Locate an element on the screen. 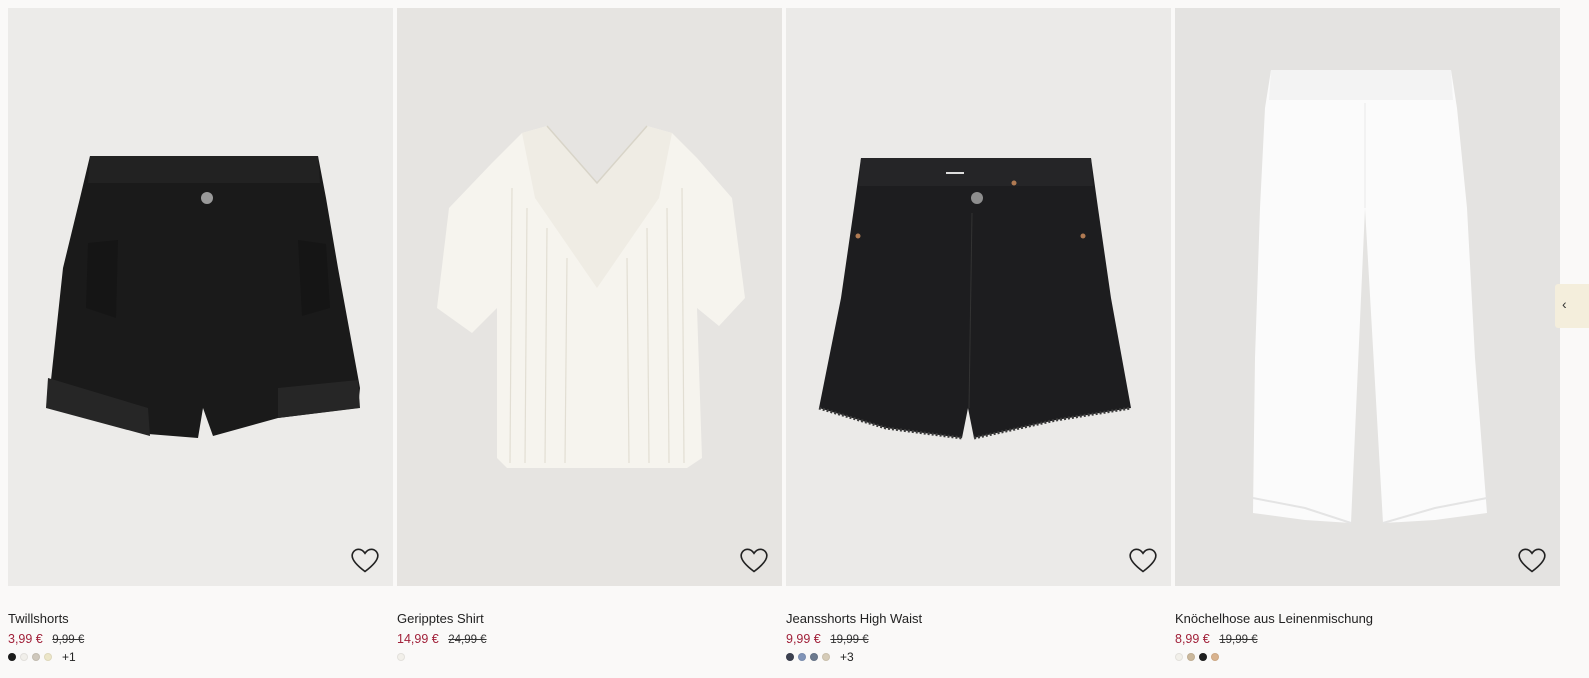 This screenshot has height=678, width=1589. chevron-right-icon: ‹ is located at coordinates (1564, 304).